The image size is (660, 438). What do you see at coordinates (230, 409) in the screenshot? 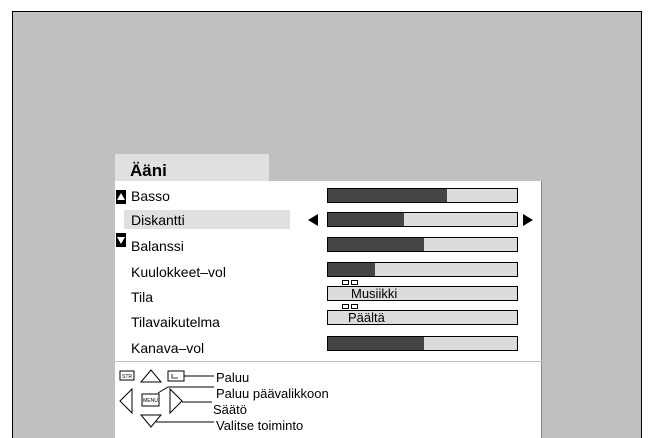
I see `help-saato: Säätö` at bounding box center [230, 409].